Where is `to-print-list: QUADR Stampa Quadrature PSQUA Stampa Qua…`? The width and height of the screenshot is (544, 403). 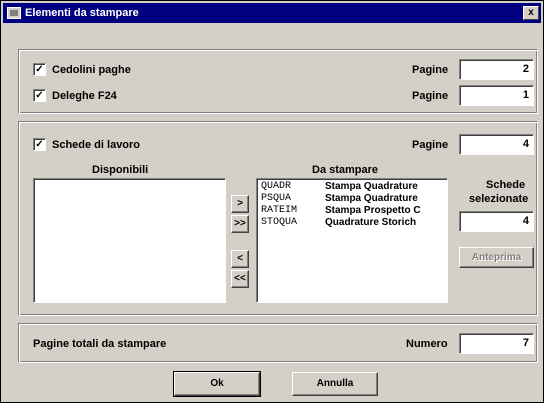 to-print-list: QUADR Stampa Quadrature PSQUA Stampa Qua… is located at coordinates (352, 240).